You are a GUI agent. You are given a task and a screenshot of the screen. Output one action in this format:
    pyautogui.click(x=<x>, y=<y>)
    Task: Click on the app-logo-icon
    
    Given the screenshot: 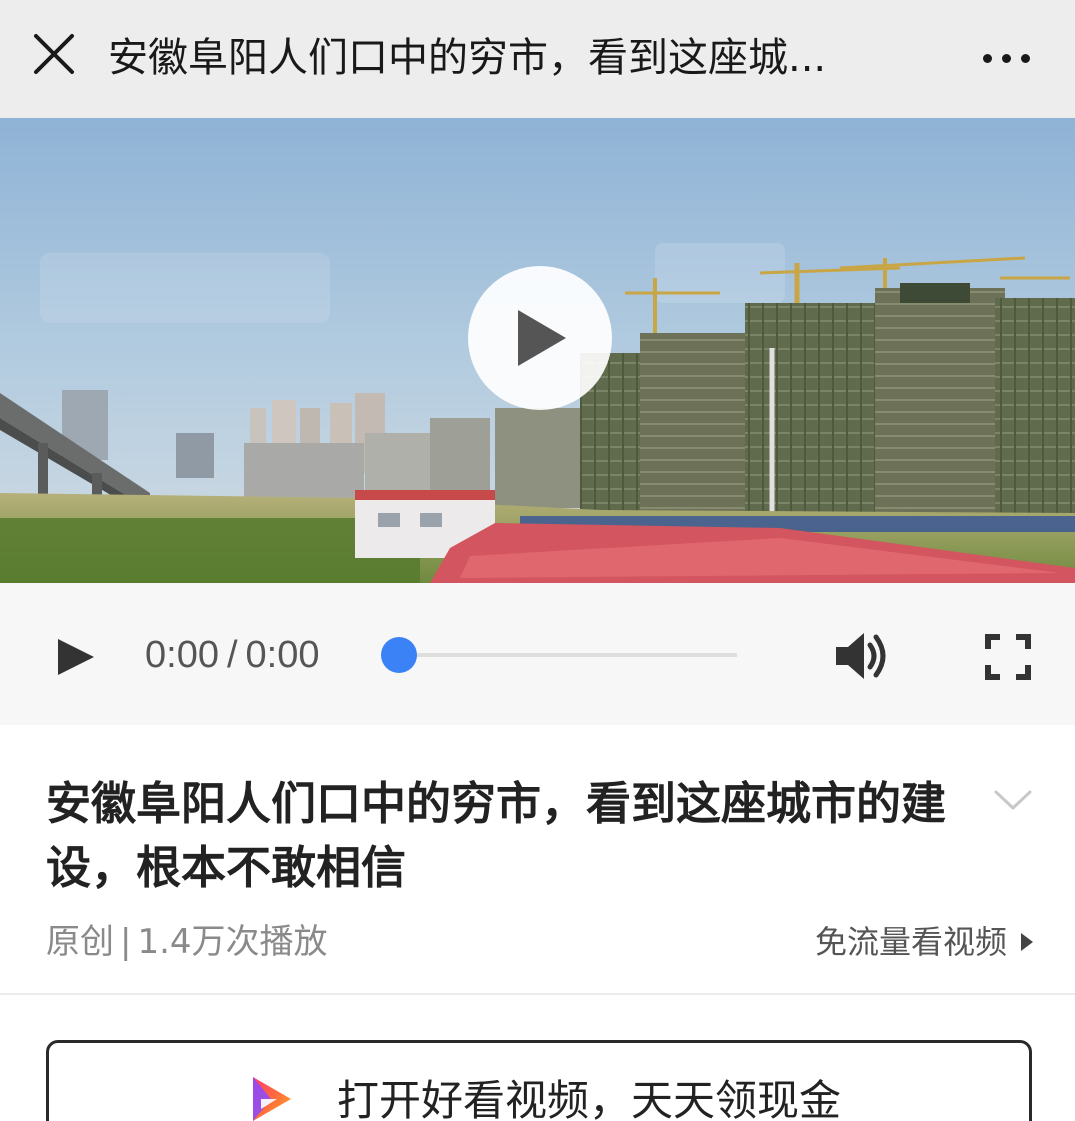 What is the action you would take?
    pyautogui.click(x=272, y=1099)
    